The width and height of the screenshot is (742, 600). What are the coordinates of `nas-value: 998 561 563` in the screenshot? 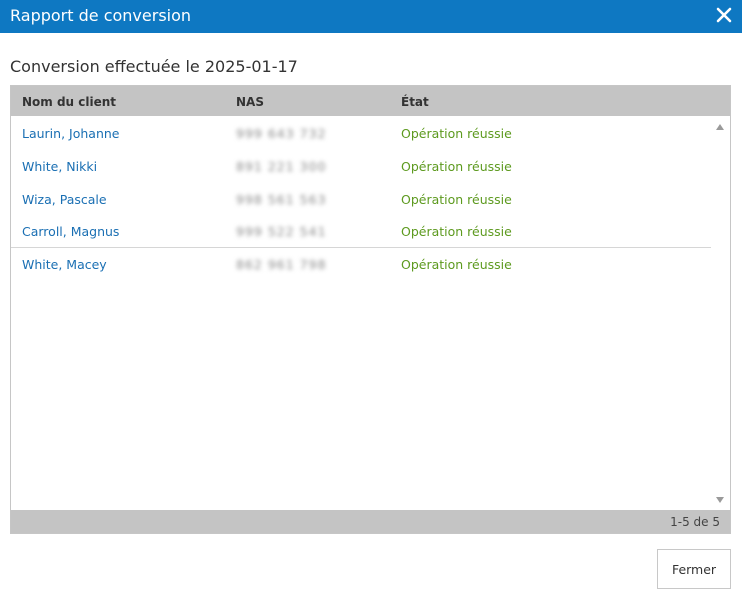 It's located at (281, 199).